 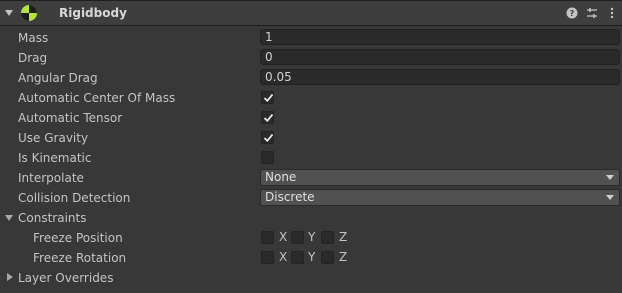 What do you see at coordinates (74, 198) in the screenshot?
I see `collision-detection-label: Collision Detection` at bounding box center [74, 198].